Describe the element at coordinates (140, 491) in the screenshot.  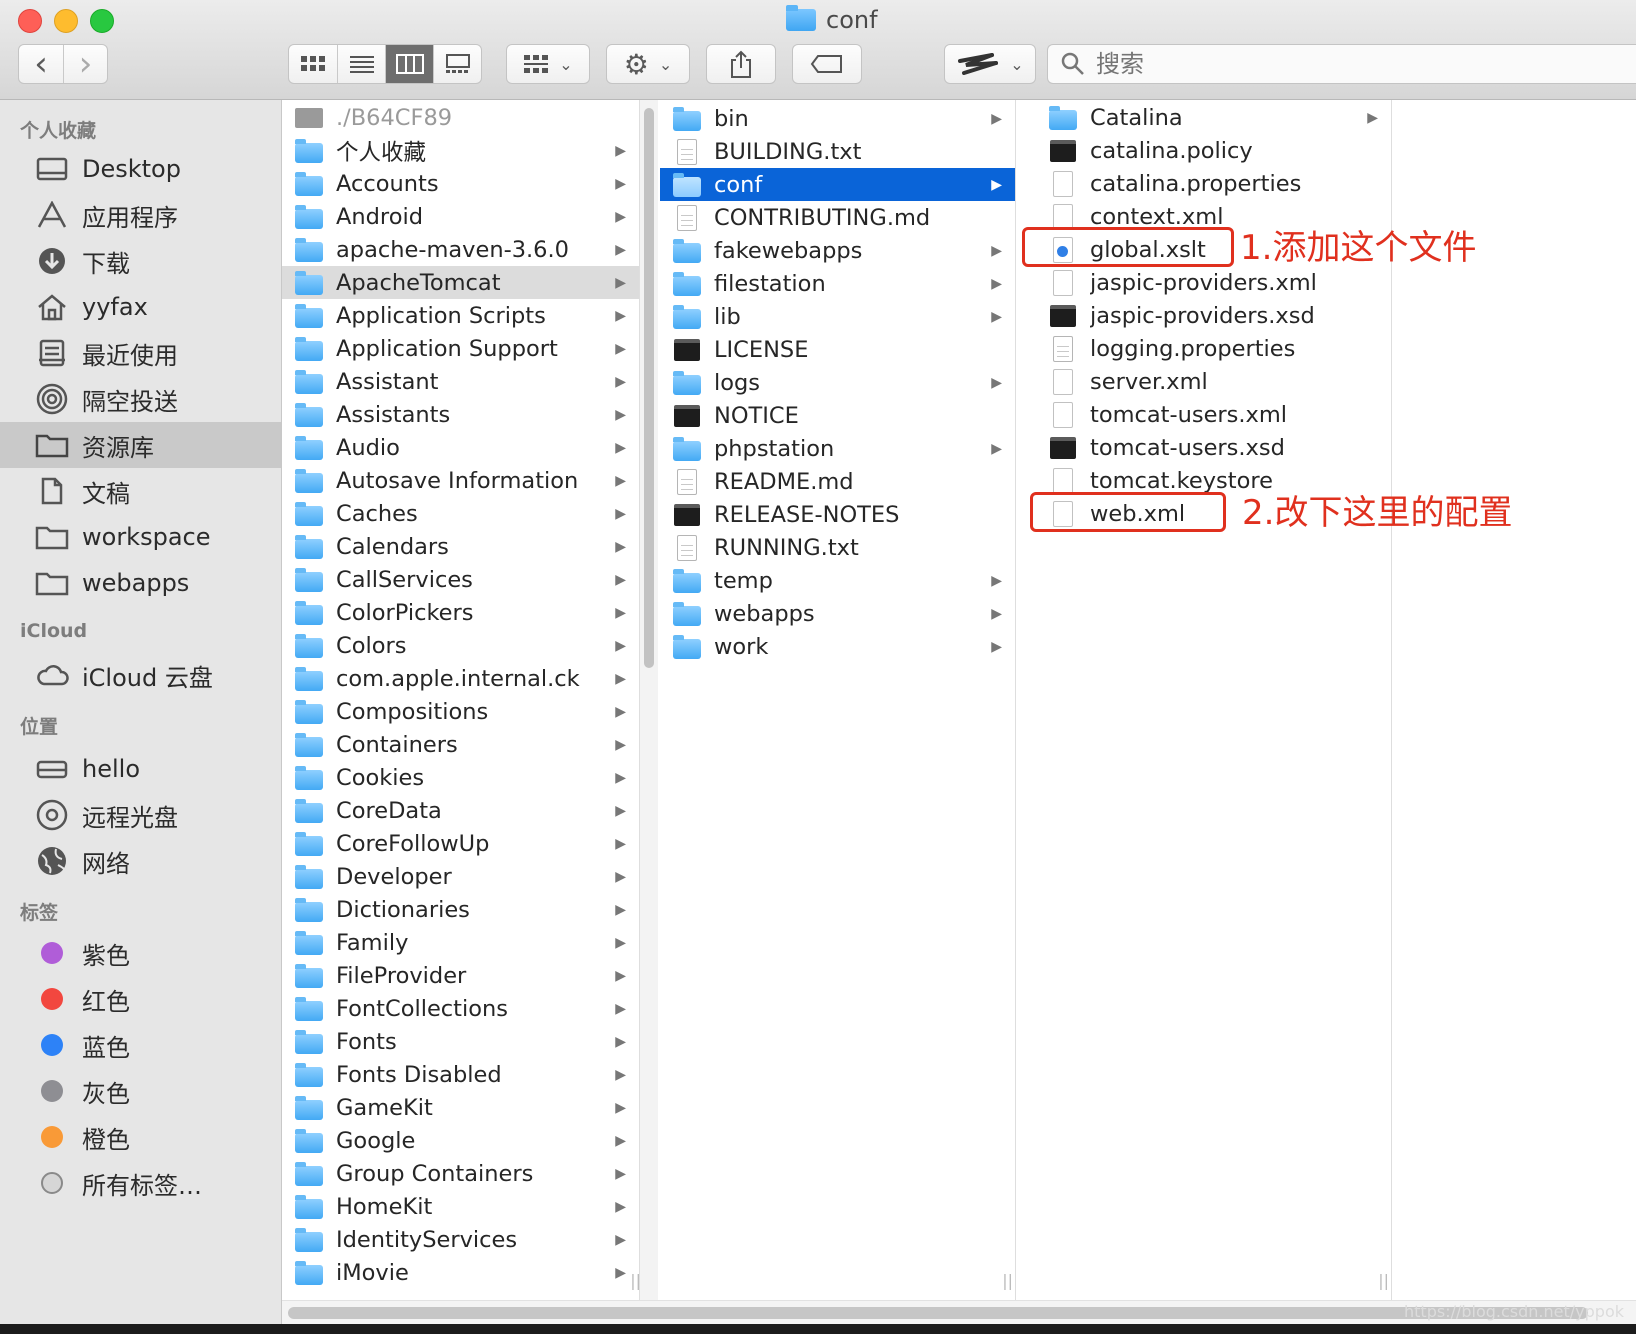
I see `sidebar-item-documents: 文稿` at that location.